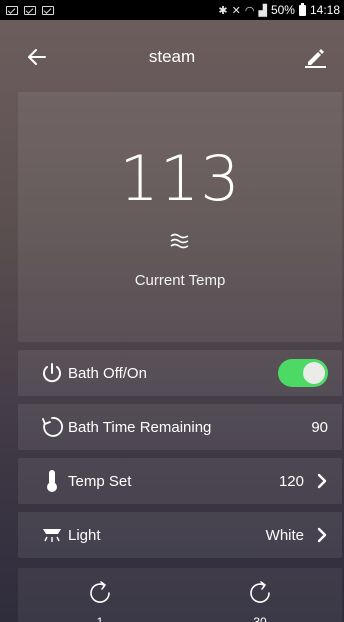 Image resolution: width=344 pixels, height=622 pixels. I want to click on system-status: ✱ ✕ ◠ ▟ 50% 14:18, so click(279, 9).